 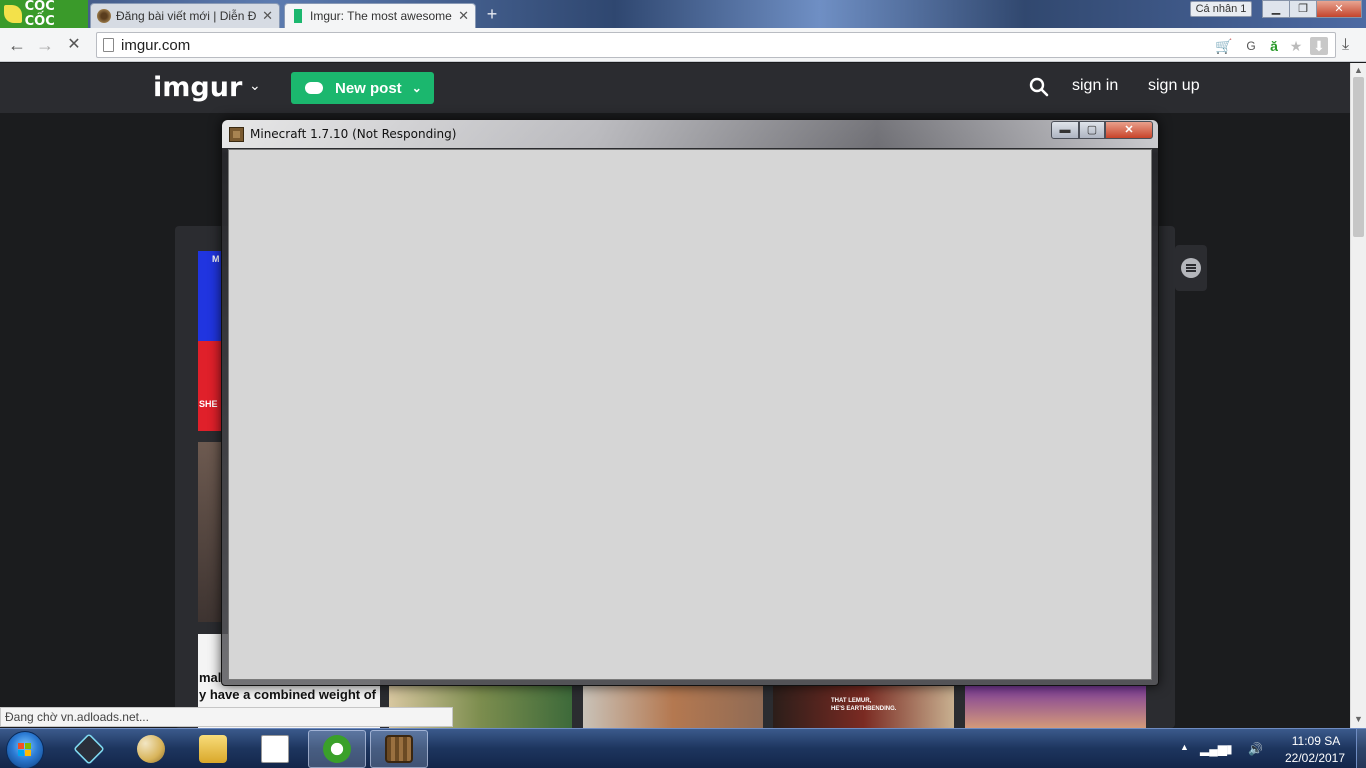 What do you see at coordinates (155, 45) in the screenshot?
I see `address-bar-url: imgur.com` at bounding box center [155, 45].